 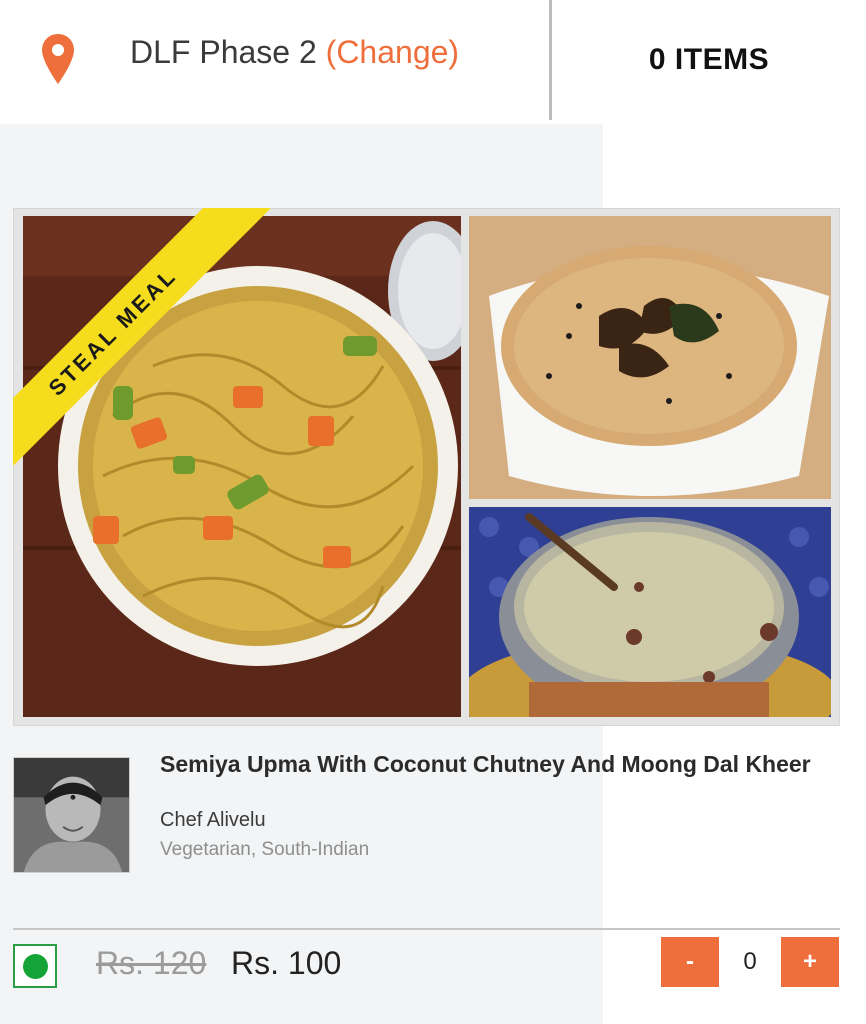 I want to click on moong-dal-kheer-image, so click(x=650, y=612).